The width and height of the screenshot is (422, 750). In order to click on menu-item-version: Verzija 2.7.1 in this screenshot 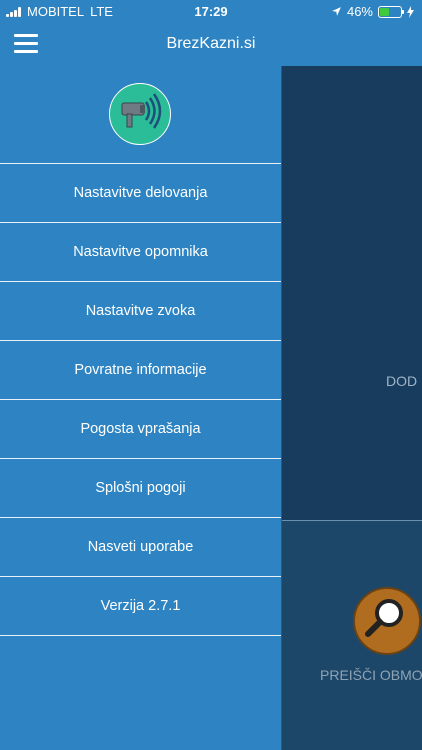, I will do `click(140, 606)`.